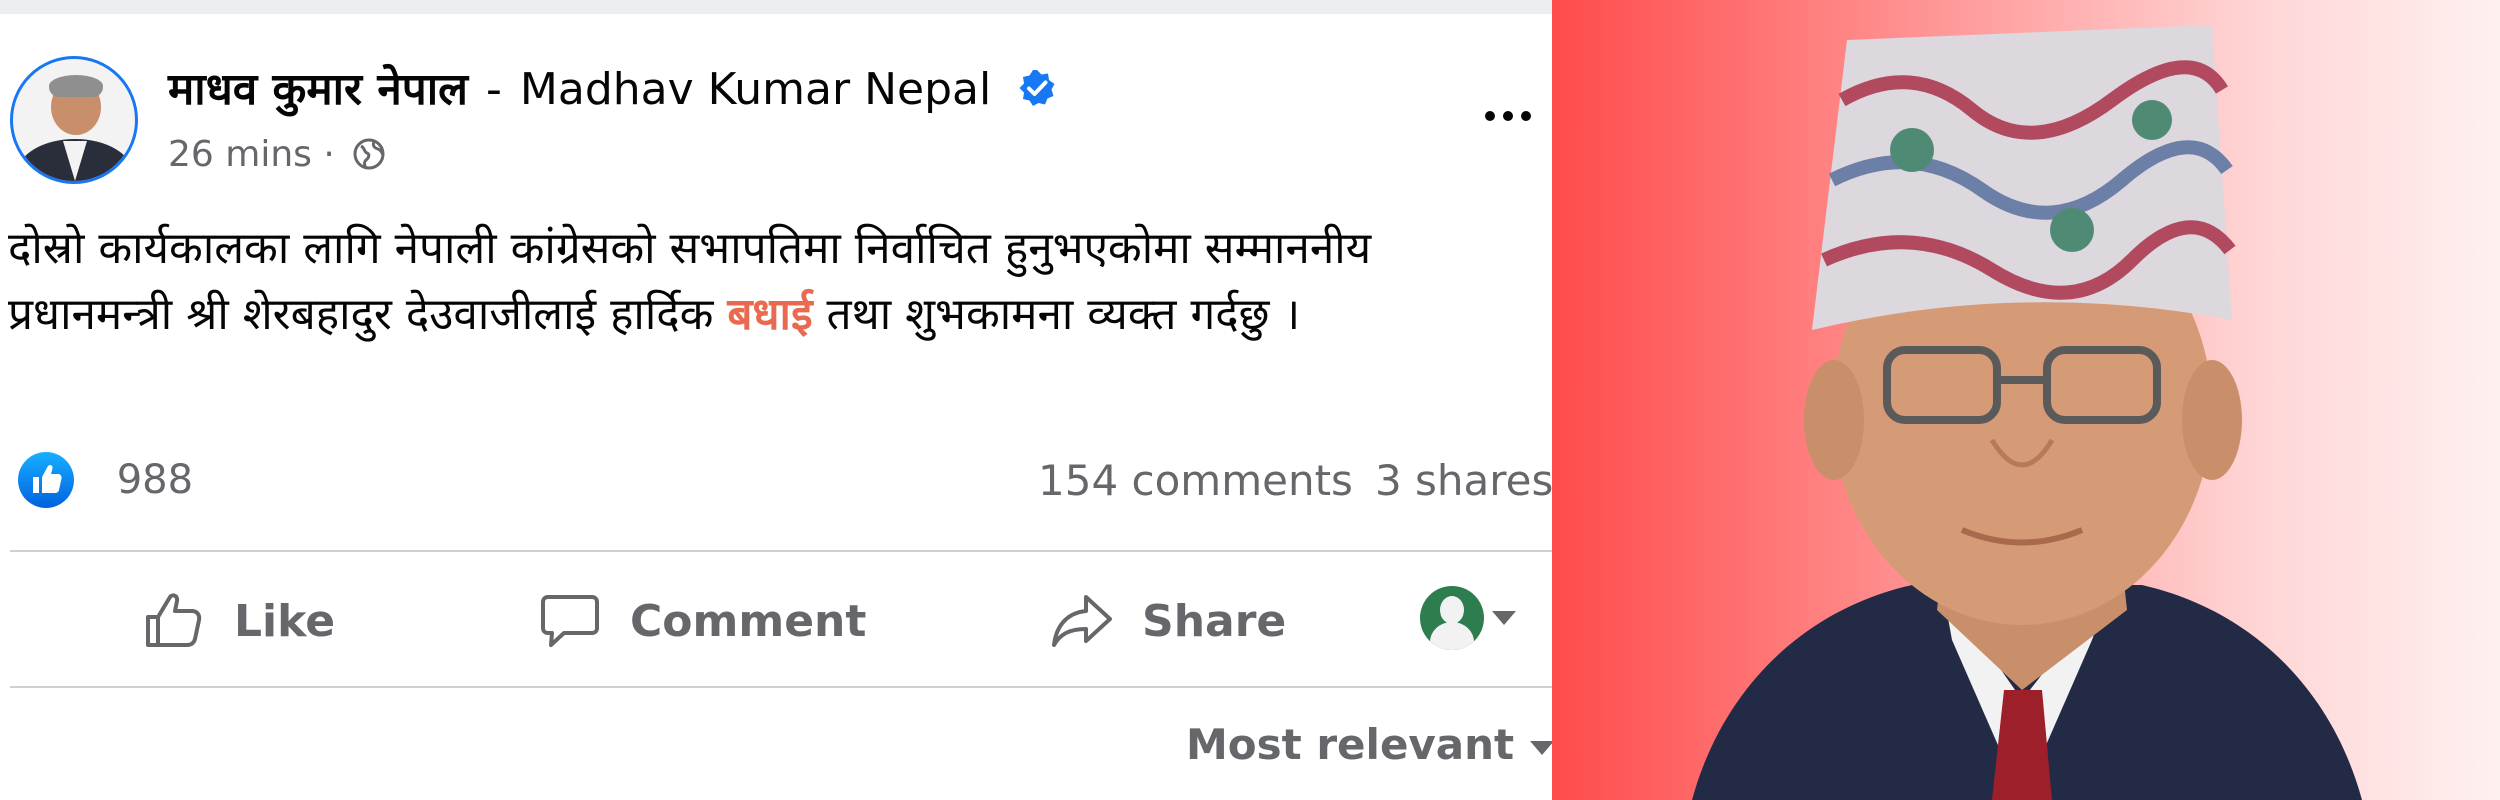 Image resolution: width=2500 pixels, height=800 pixels. I want to click on divider-top, so click(781, 551).